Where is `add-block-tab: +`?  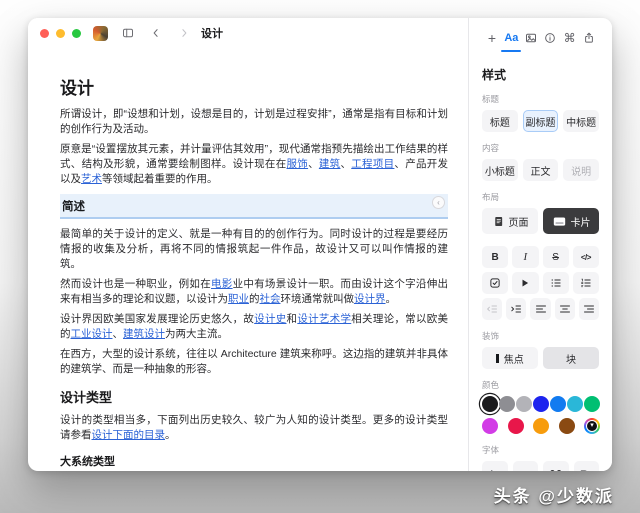 add-block-tab: + is located at coordinates (492, 38).